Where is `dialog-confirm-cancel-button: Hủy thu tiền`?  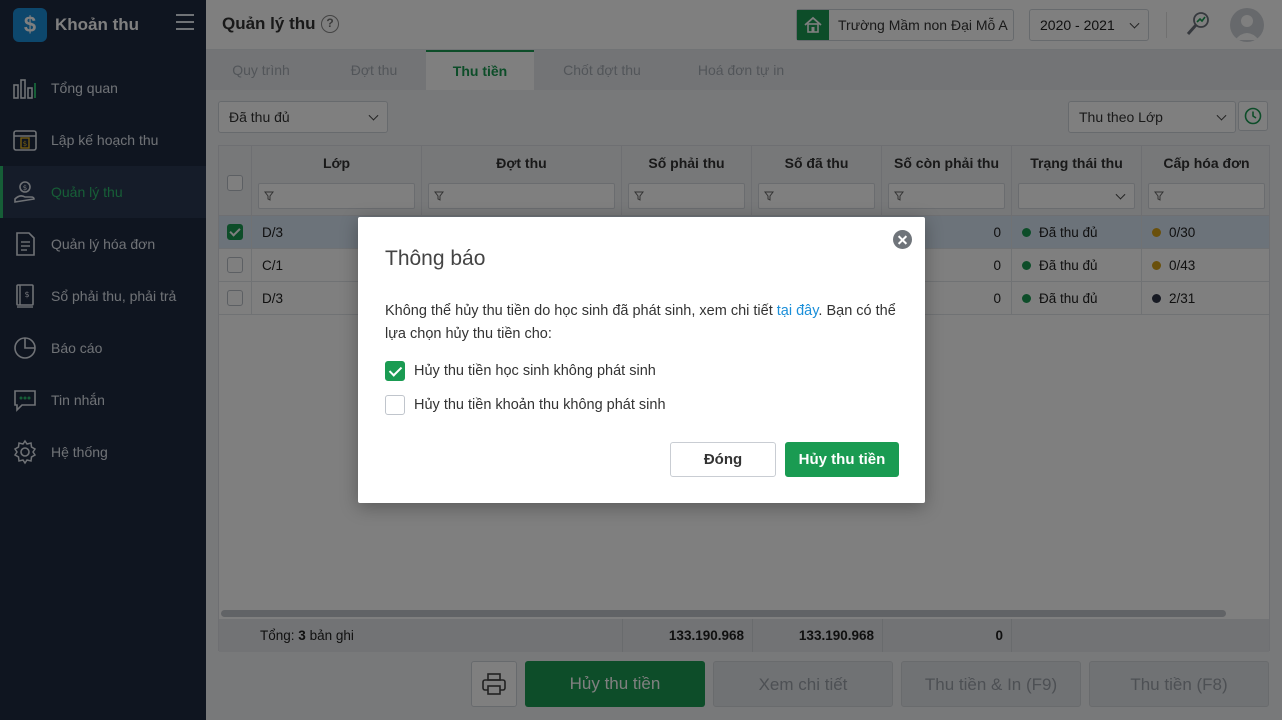 dialog-confirm-cancel-button: Hủy thu tiền is located at coordinates (842, 459).